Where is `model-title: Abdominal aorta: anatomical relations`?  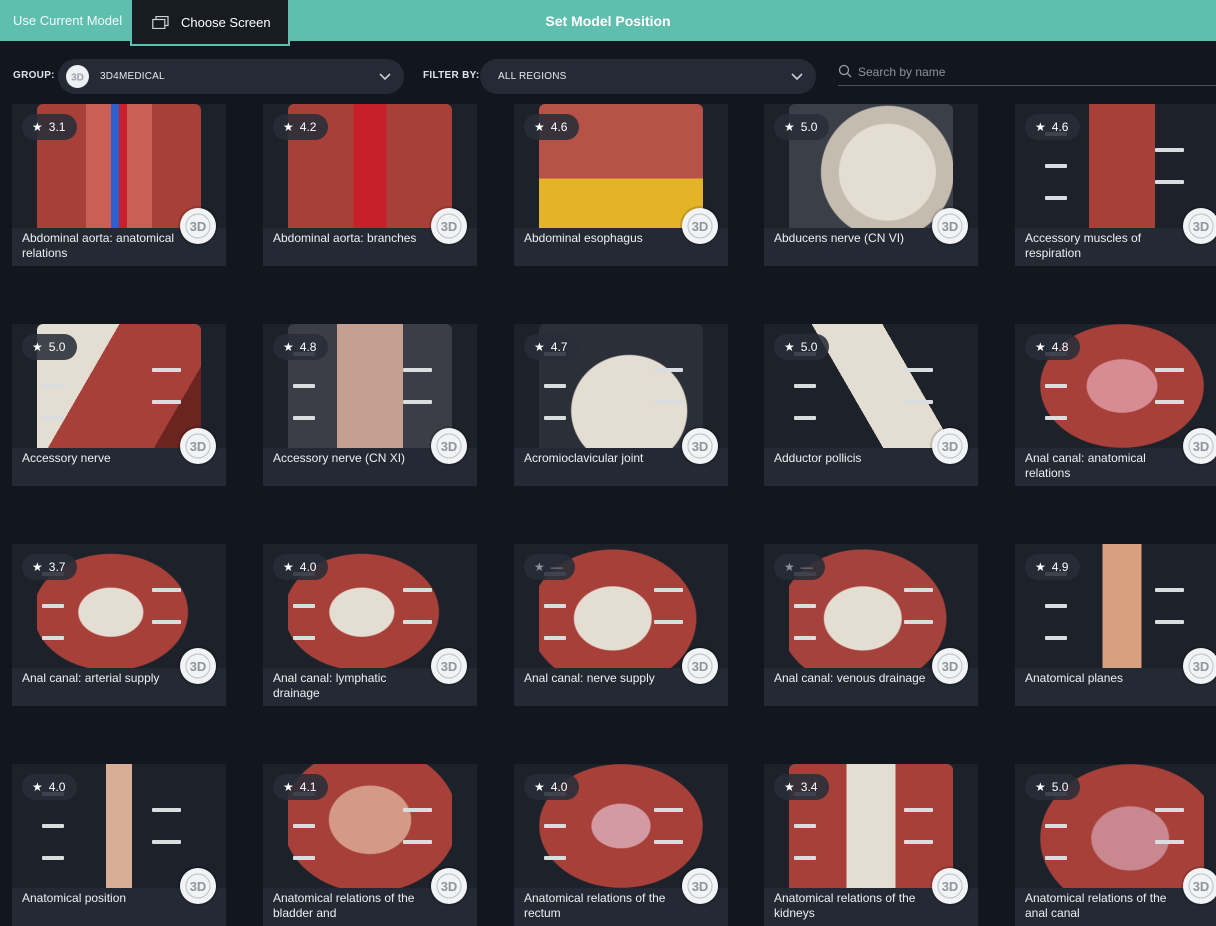 model-title: Abdominal aorta: anatomical relations is located at coordinates (98, 245).